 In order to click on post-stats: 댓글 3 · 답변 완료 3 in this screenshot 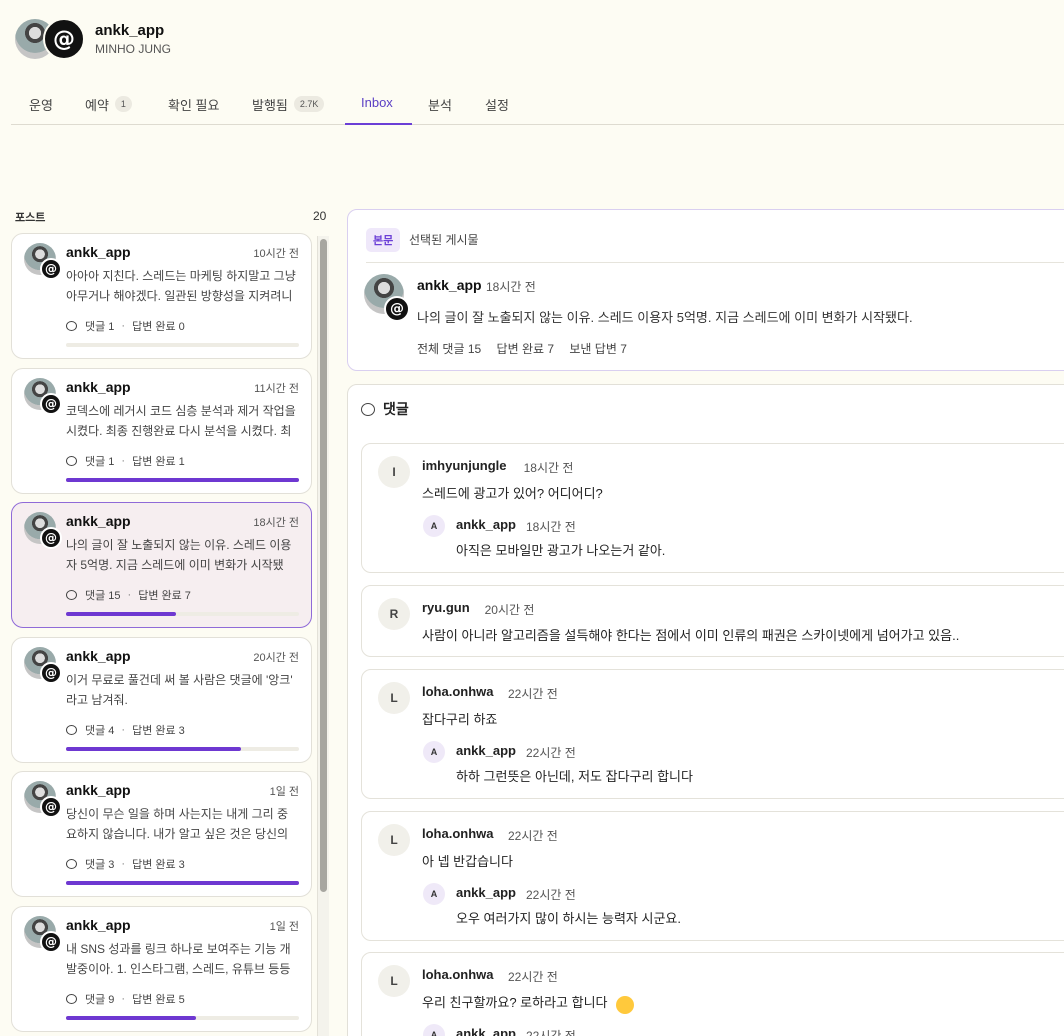, I will do `click(125, 864)`.